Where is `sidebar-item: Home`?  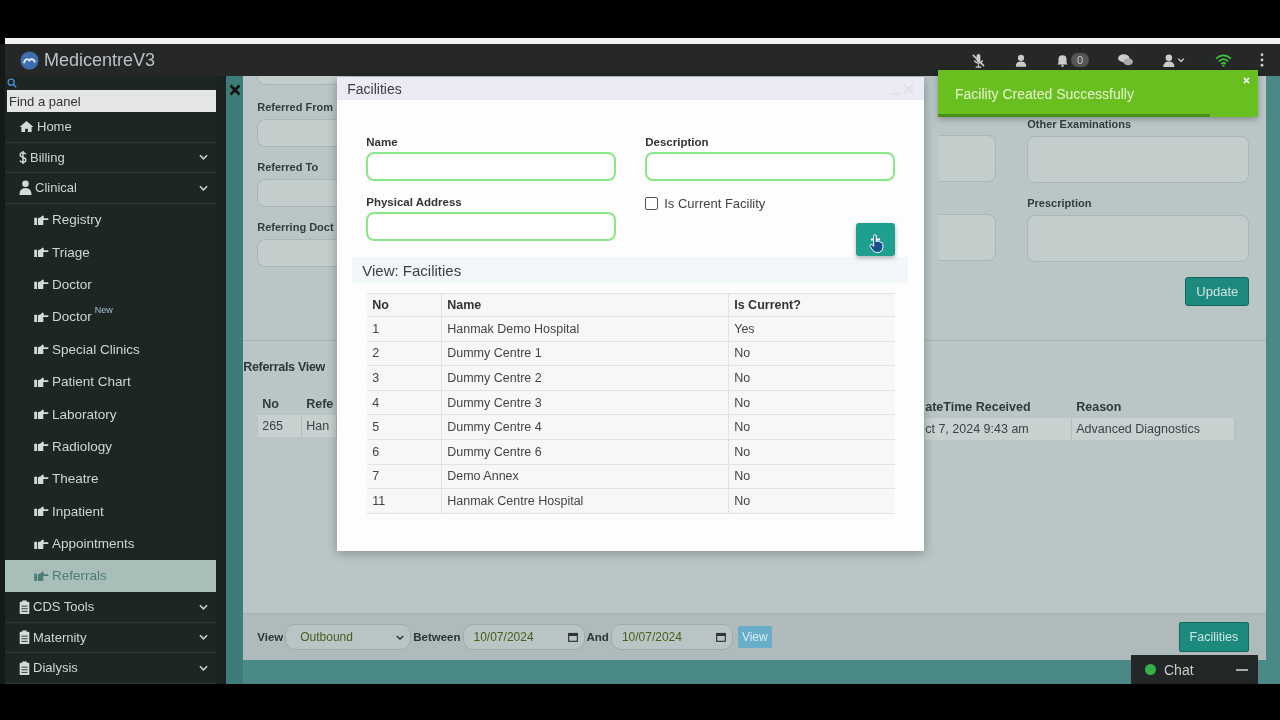
sidebar-item: Home is located at coordinates (110, 127).